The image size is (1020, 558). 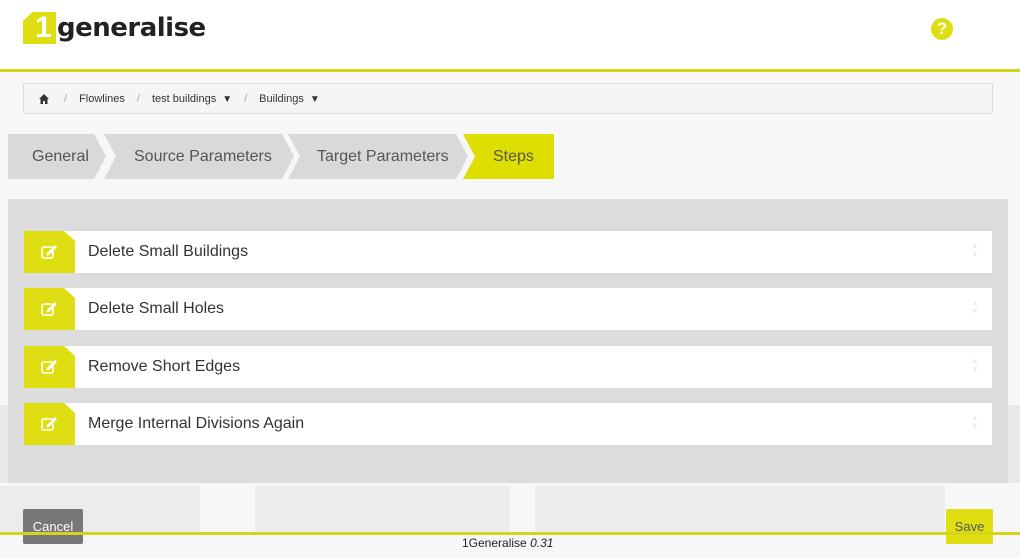 I want to click on footer-divider, so click(x=510, y=533).